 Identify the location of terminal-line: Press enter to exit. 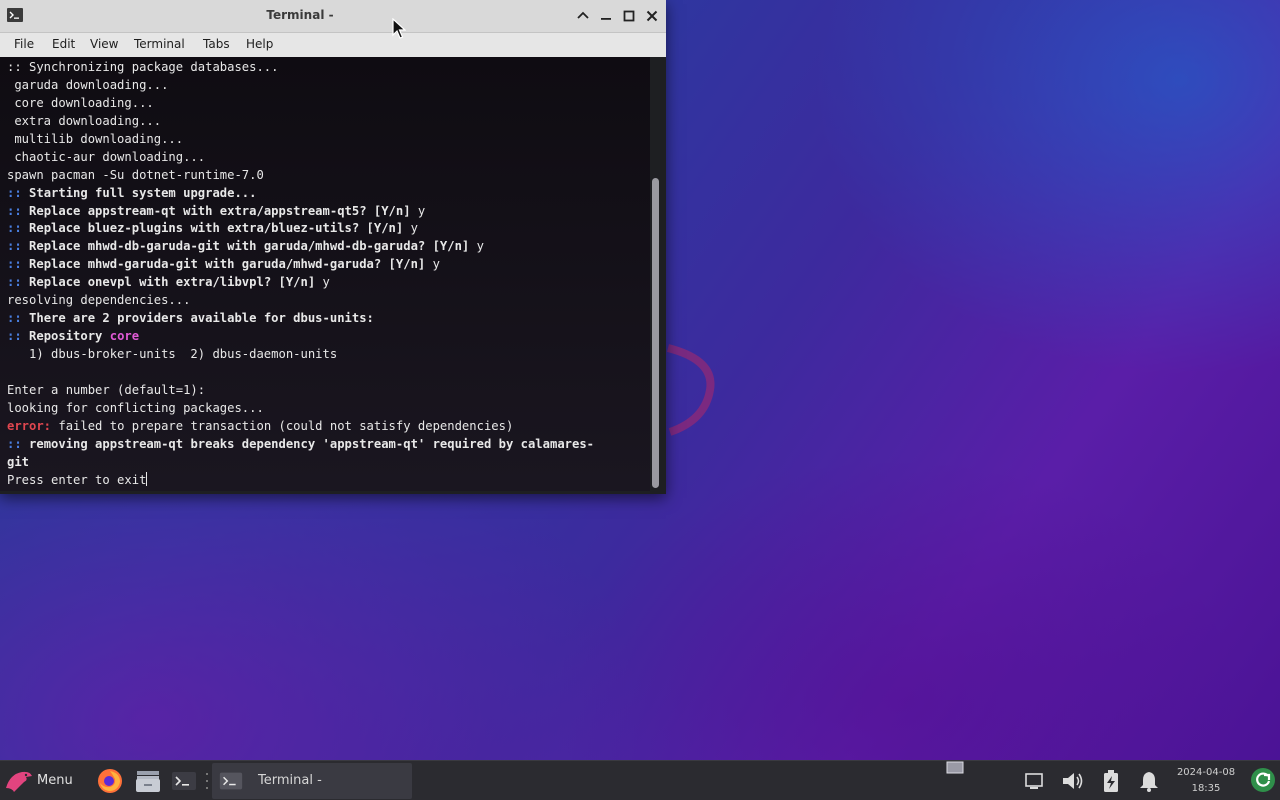
(328, 480).